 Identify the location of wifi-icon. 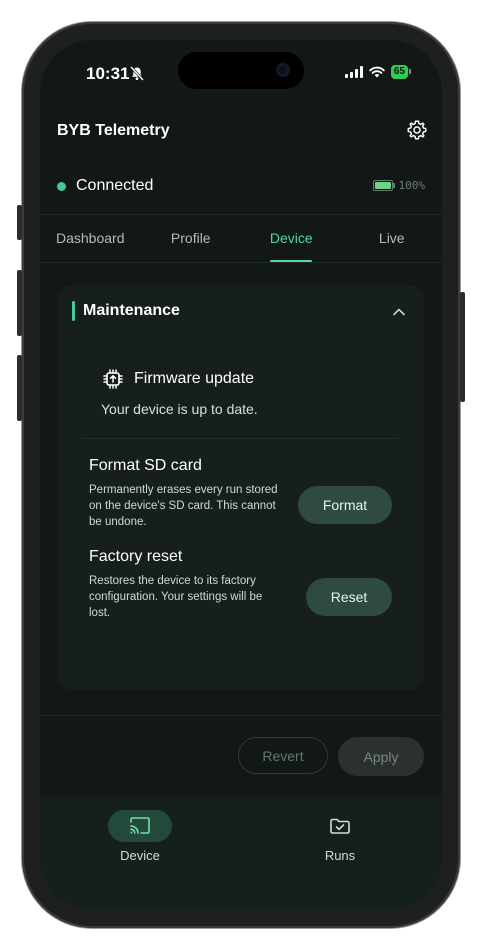
(377, 72).